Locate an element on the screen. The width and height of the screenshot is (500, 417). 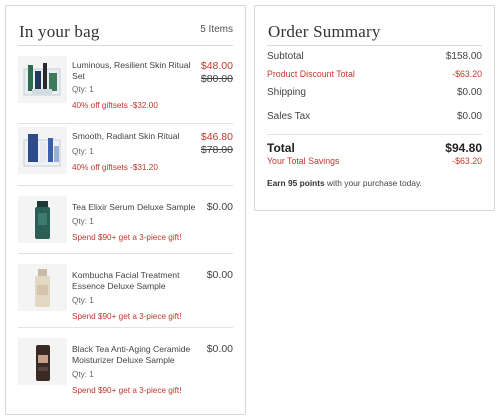
discount-value: -$63.20 is located at coordinates (467, 74).